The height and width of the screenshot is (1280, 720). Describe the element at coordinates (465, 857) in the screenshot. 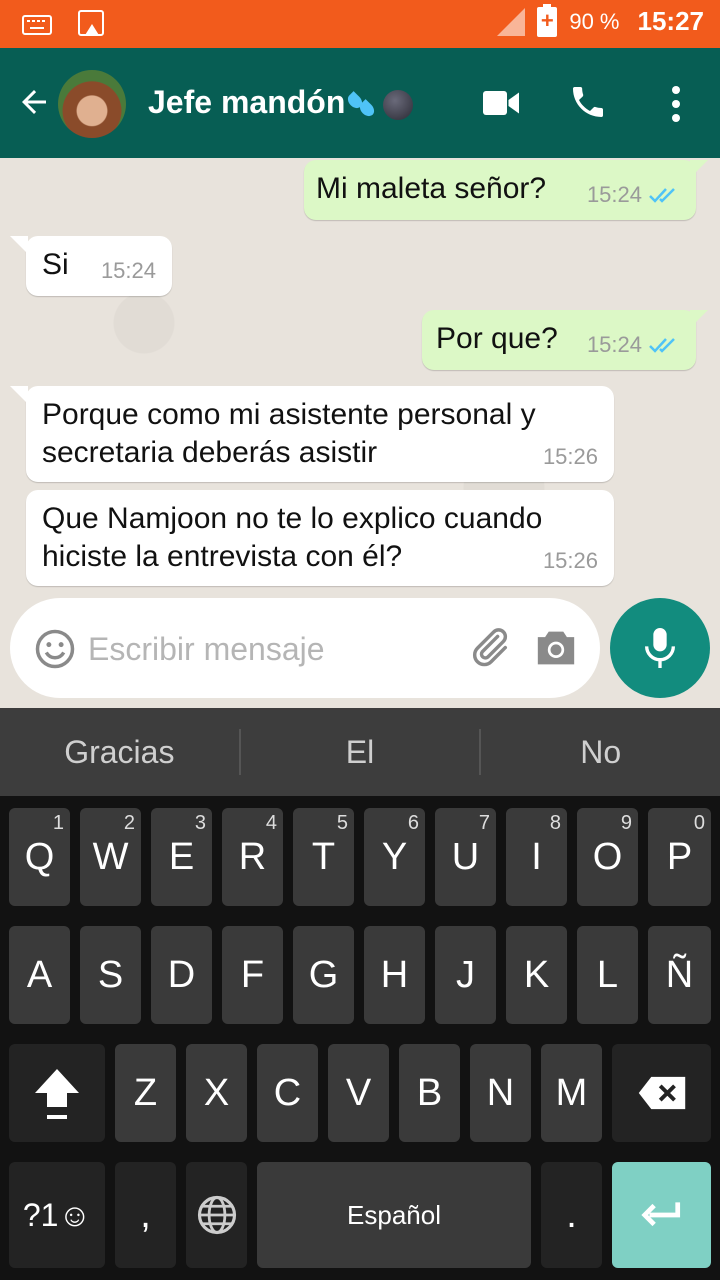

I see `key-u: U7` at that location.